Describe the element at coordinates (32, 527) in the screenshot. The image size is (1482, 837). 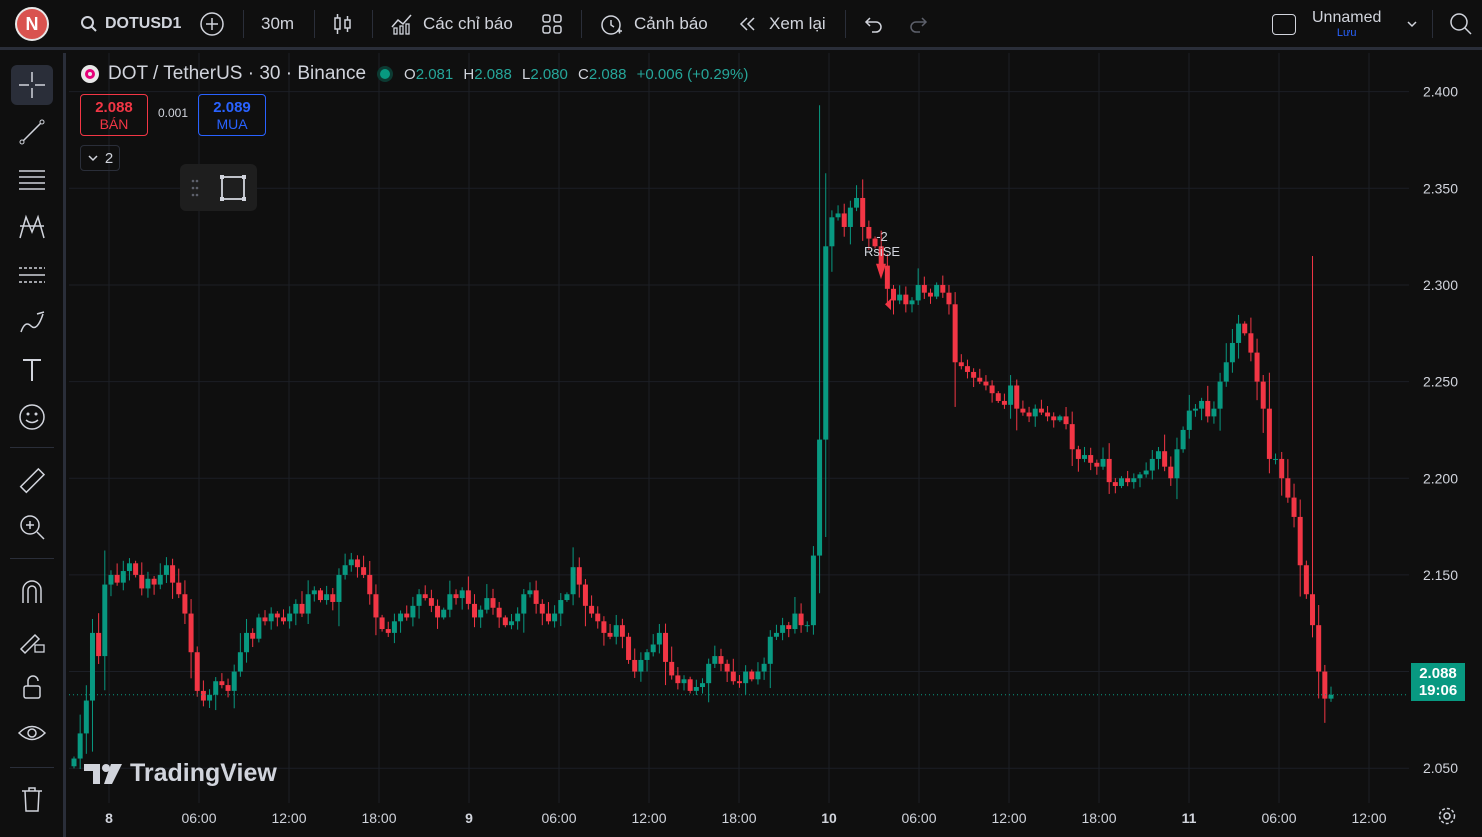
I see `zoom-tool` at that location.